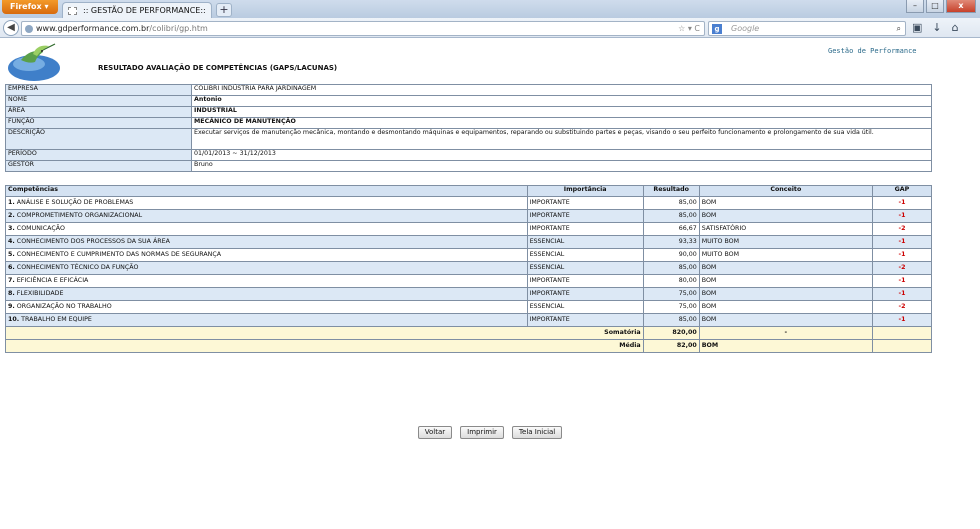 The image size is (980, 529). I want to click on col-header-importancia: Importância, so click(585, 191).